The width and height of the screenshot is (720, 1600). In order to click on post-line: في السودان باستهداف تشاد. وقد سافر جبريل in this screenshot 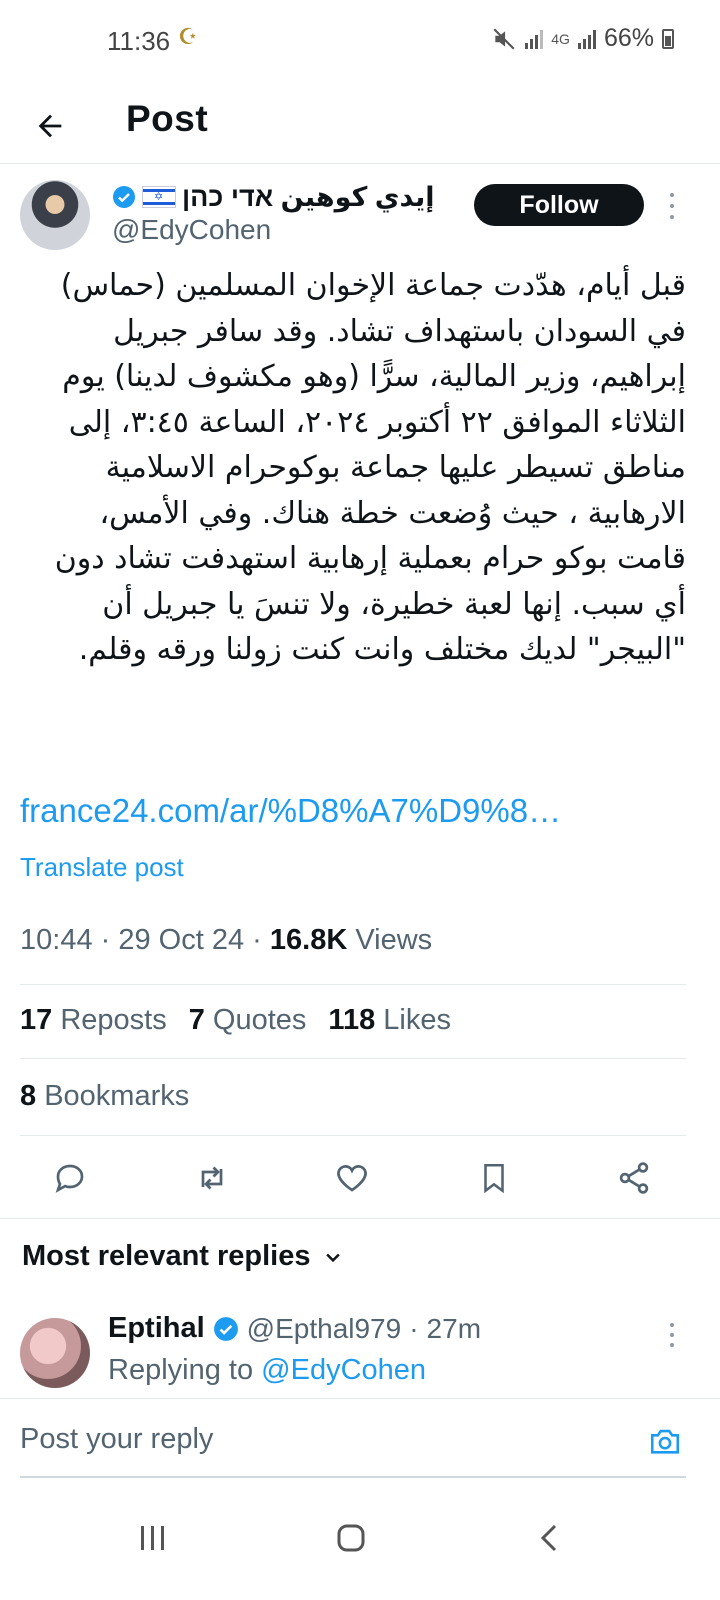, I will do `click(399, 331)`.